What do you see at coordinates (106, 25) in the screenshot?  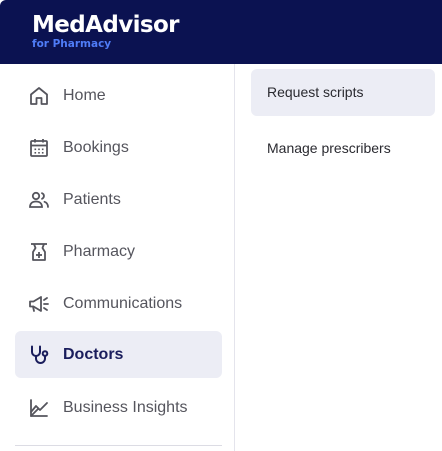 I see `brand-name: MedAdvisor` at bounding box center [106, 25].